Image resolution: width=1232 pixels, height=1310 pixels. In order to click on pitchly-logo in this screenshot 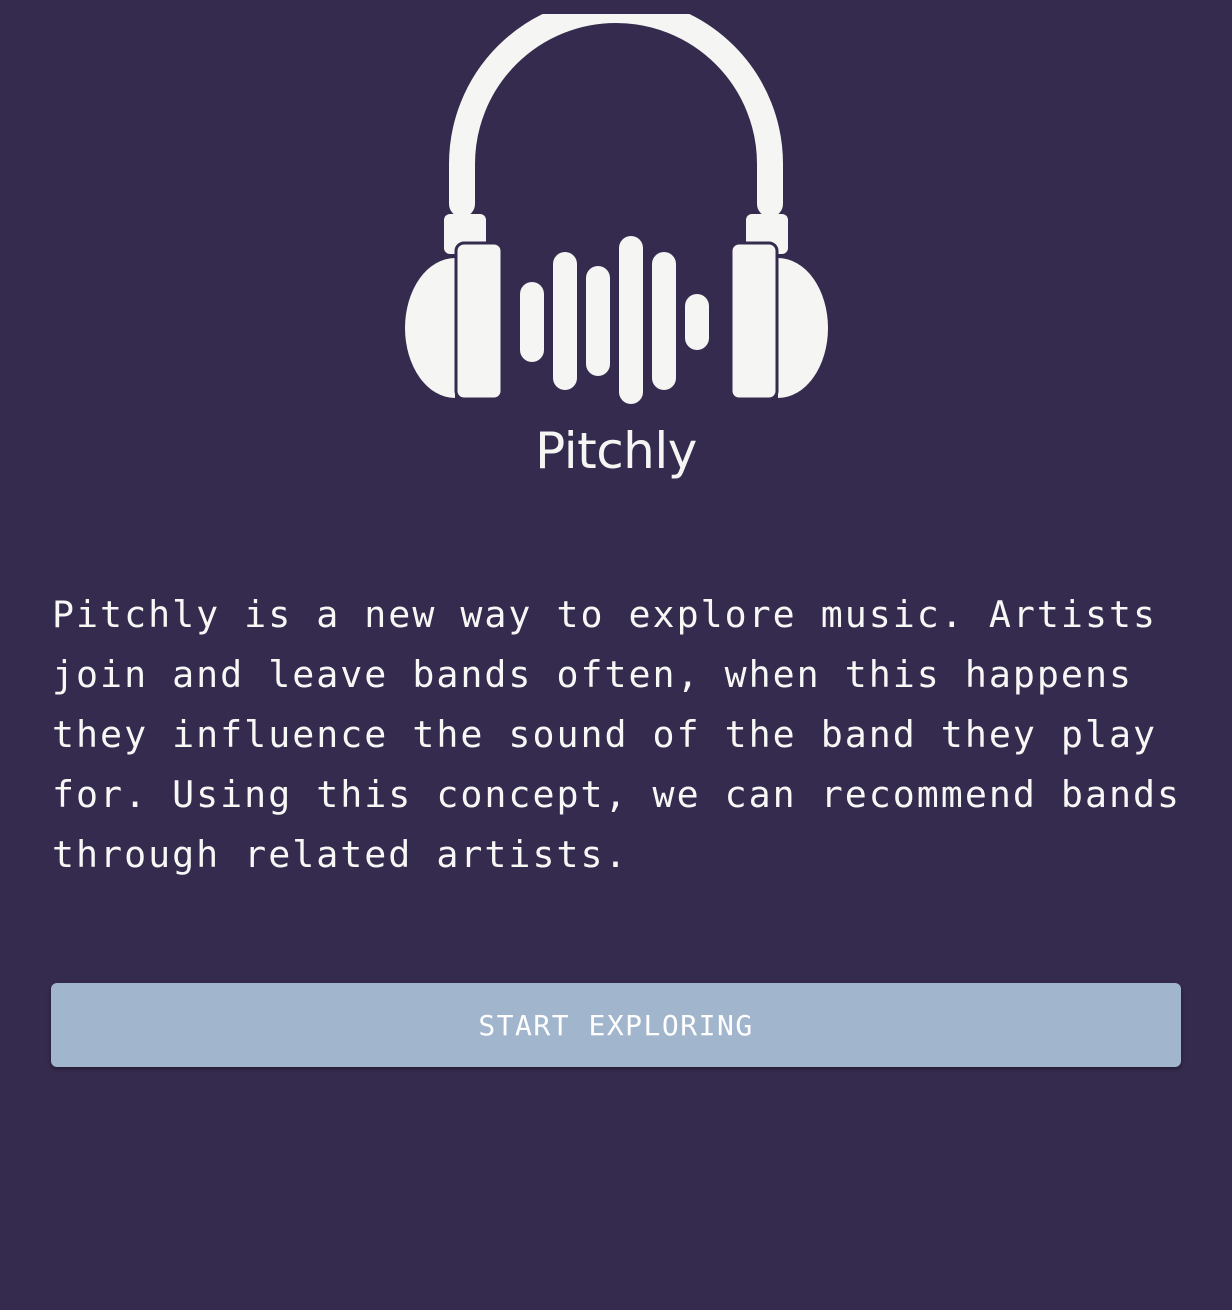, I will do `click(616, 214)`.